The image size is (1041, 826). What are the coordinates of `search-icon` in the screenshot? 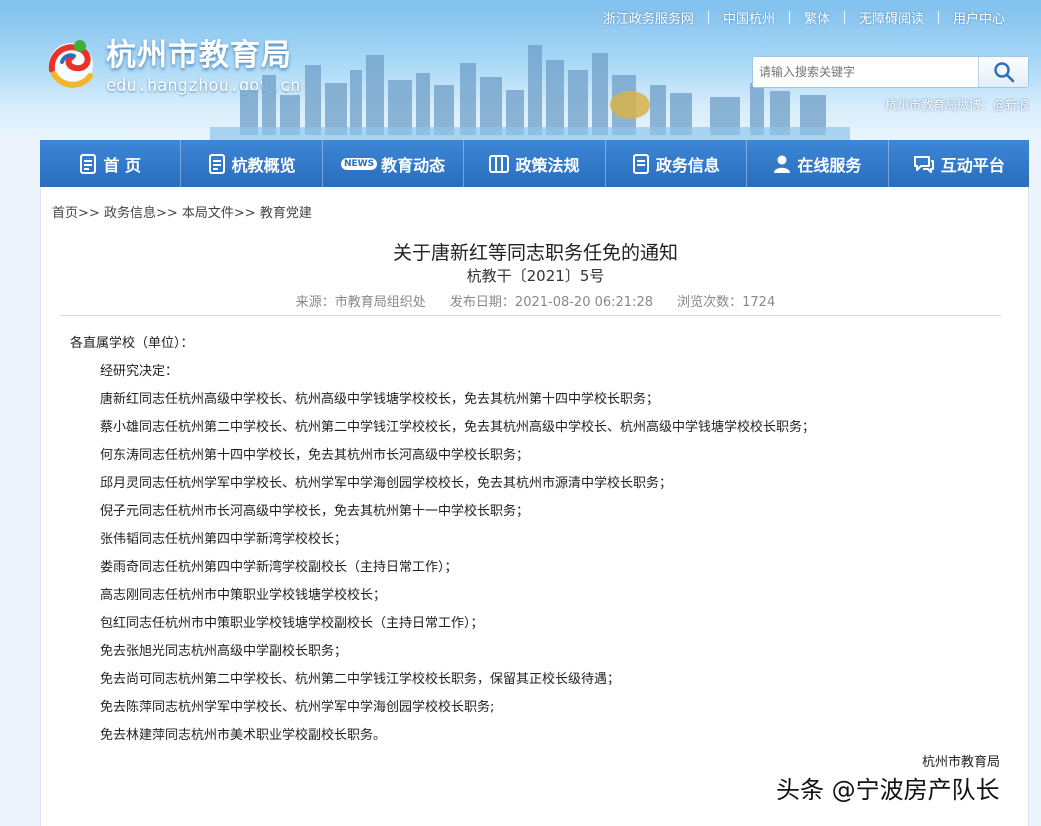 It's located at (1003, 72).